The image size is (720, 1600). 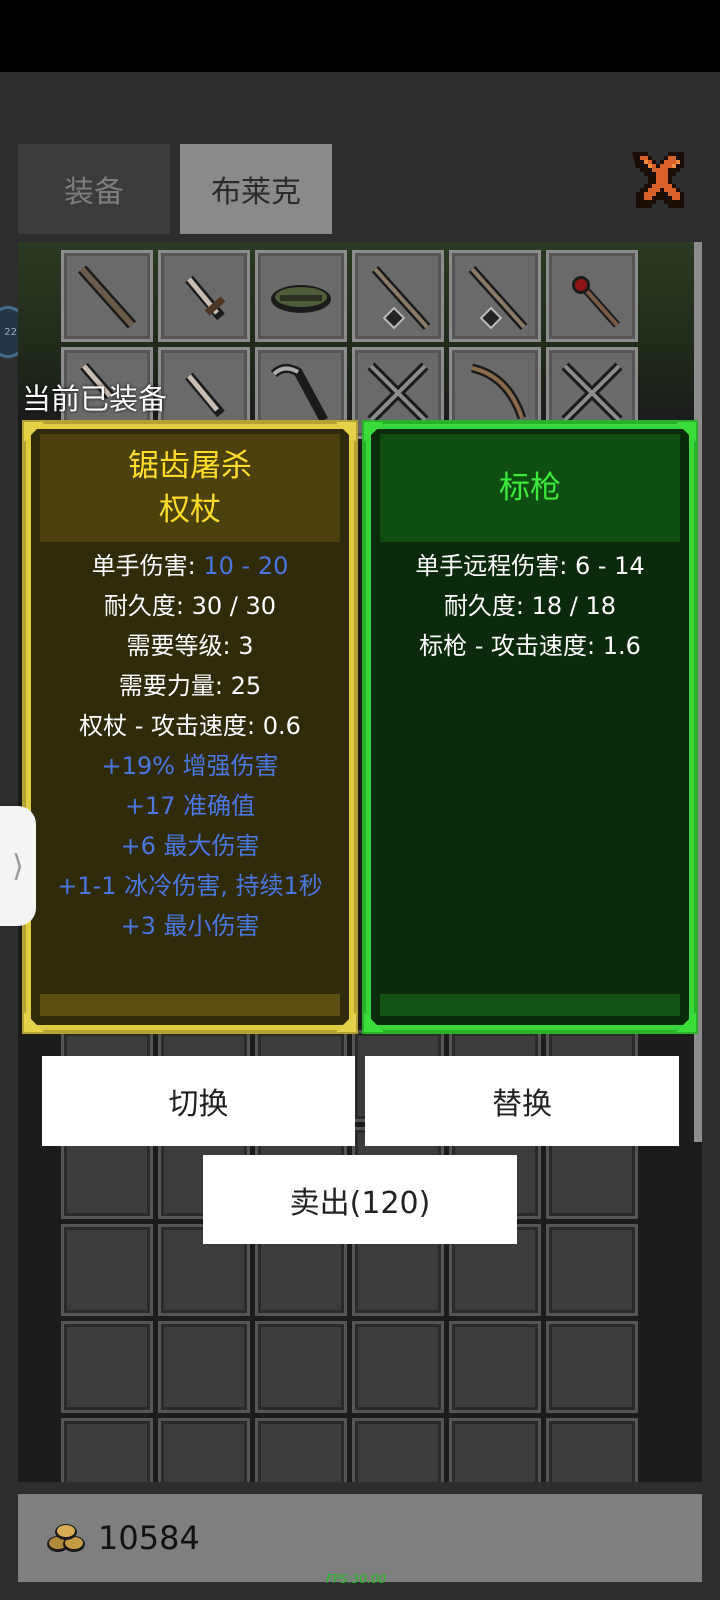 I want to click on stat-required-level: 需要等级: 3, so click(x=190, y=646).